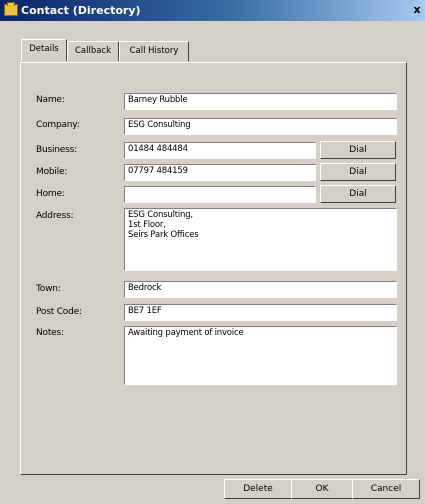 This screenshot has height=504, width=425. I want to click on ok-button: OK, so click(322, 489).